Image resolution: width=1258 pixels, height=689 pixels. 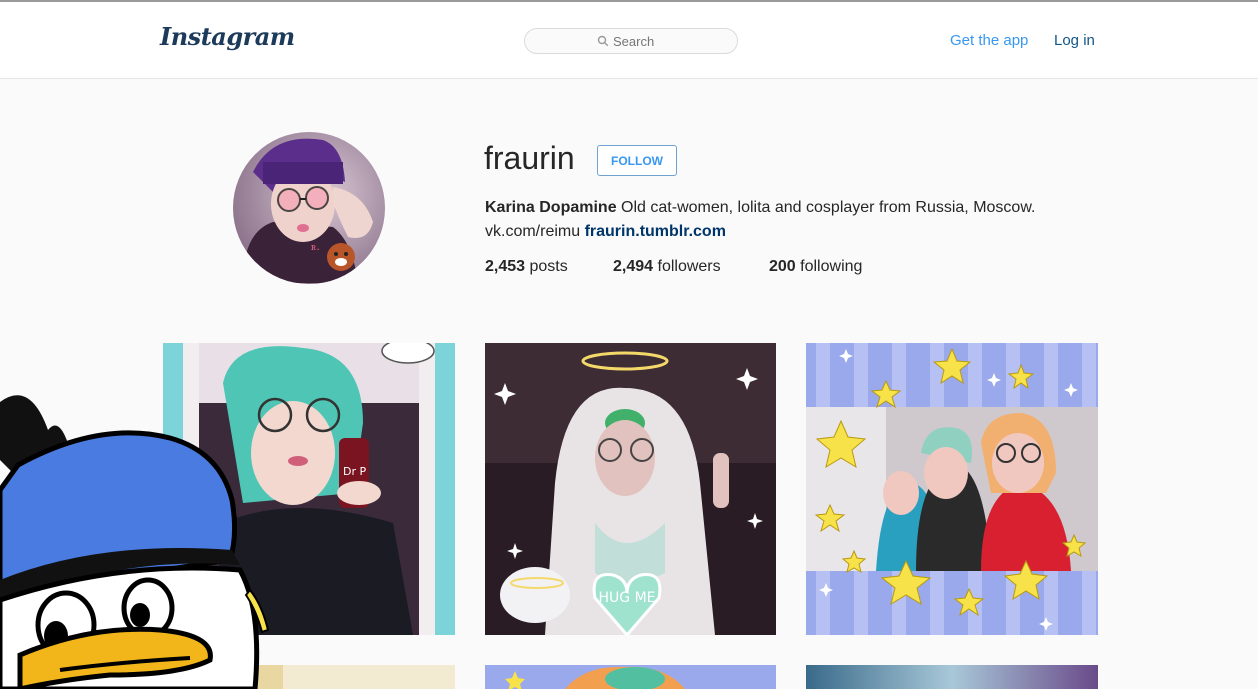 What do you see at coordinates (668, 41) in the screenshot?
I see `search-input` at bounding box center [668, 41].